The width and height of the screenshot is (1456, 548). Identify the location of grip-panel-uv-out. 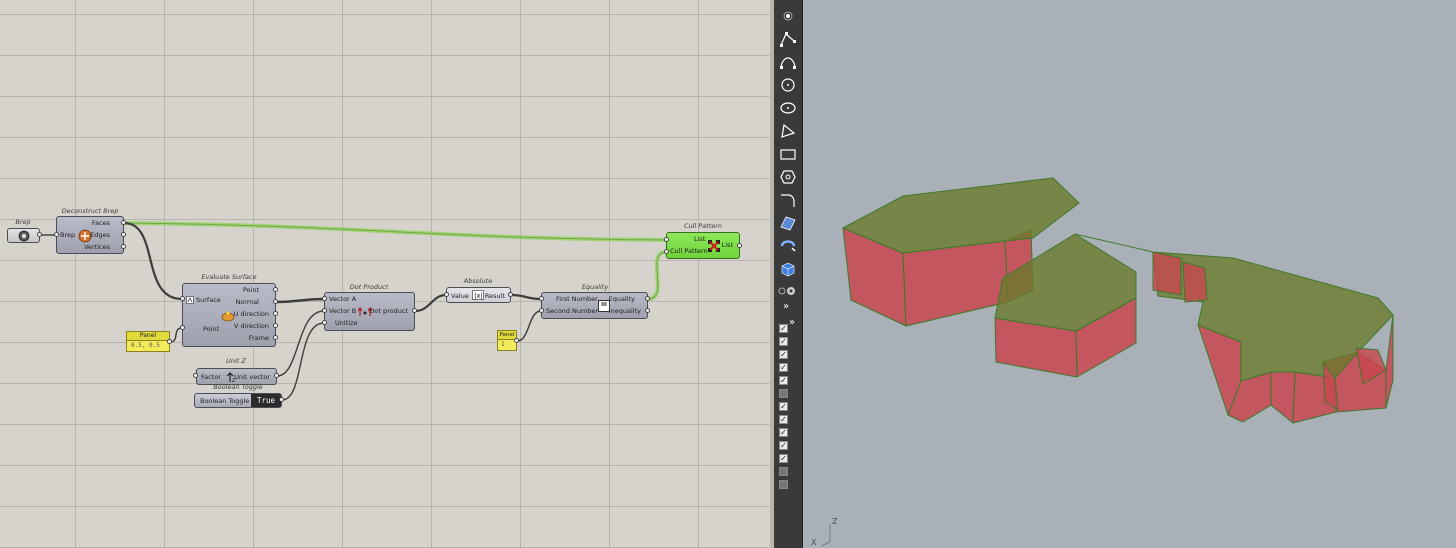
(169, 341).